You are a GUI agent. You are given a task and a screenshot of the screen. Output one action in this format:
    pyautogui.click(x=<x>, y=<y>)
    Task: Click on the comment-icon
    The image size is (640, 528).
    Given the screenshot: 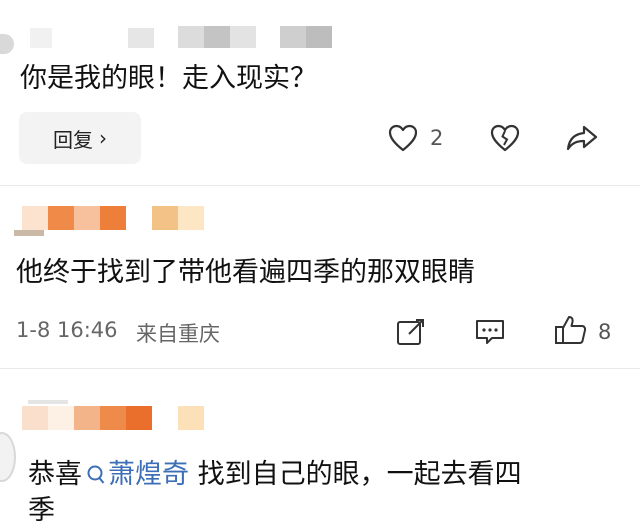 What is the action you would take?
    pyautogui.click(x=490, y=332)
    